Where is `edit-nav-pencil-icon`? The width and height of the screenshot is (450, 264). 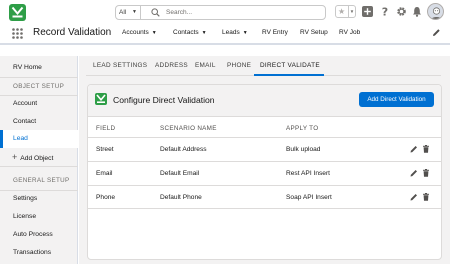
edit-nav-pencil-icon is located at coordinates (436, 32).